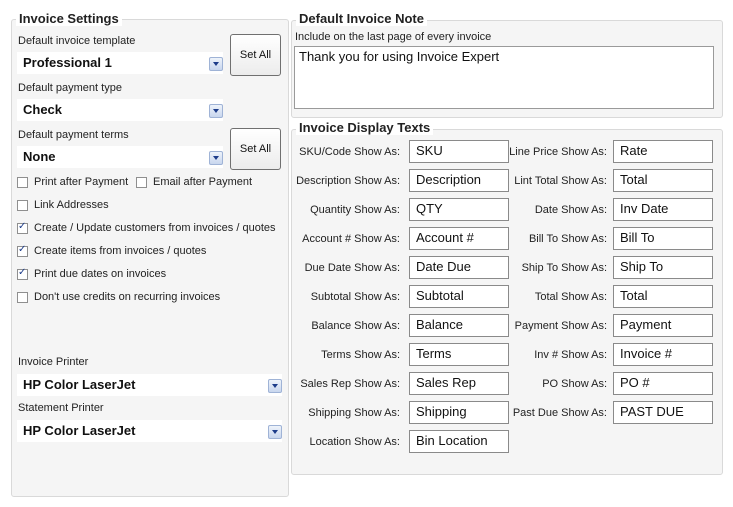  What do you see at coordinates (350, 384) in the screenshot?
I see `left-field-label: Sales Rep Show As:` at bounding box center [350, 384].